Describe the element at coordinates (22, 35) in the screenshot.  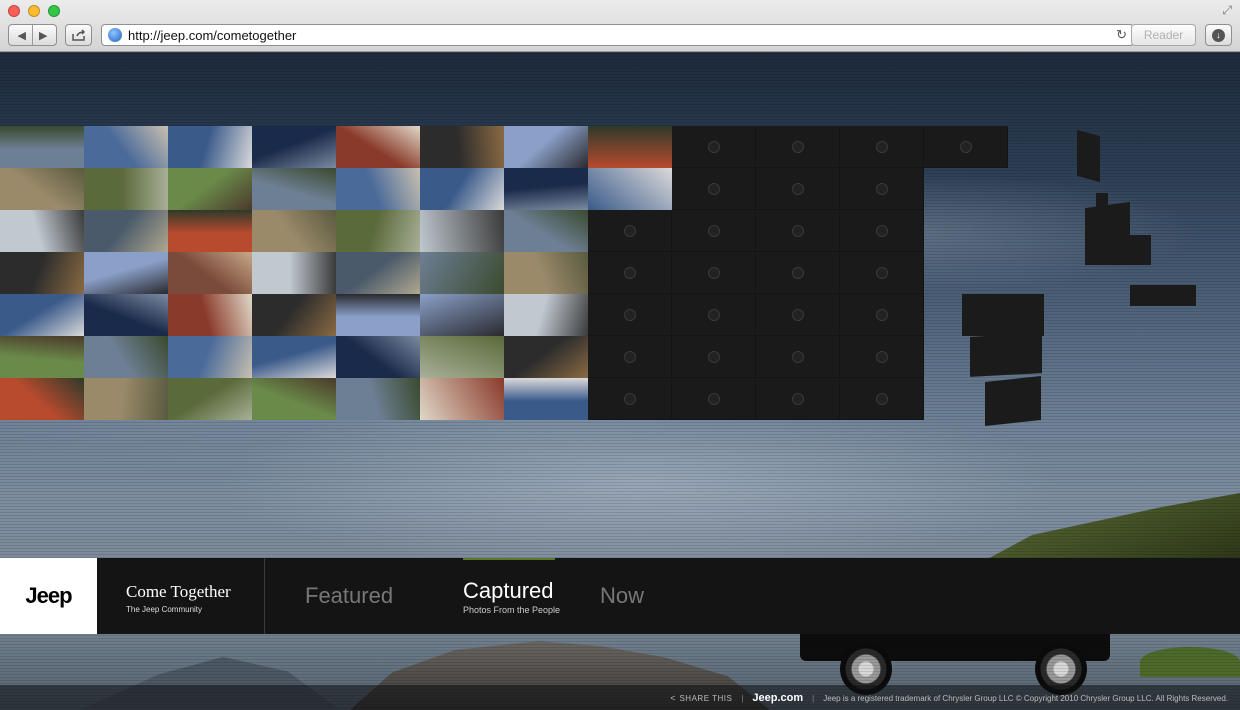
I see `back-arrow-icon: ◀` at that location.